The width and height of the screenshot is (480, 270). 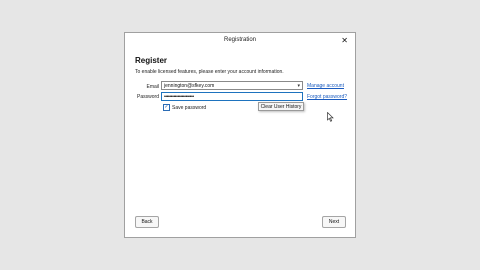 What do you see at coordinates (298, 86) in the screenshot?
I see `chevron-down-icon: ▾` at bounding box center [298, 86].